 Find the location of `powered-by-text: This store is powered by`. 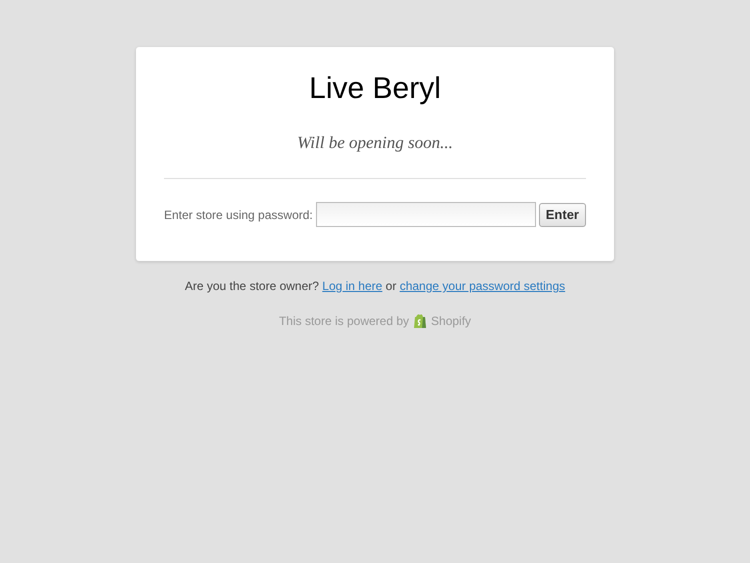

powered-by-text: This store is powered by is located at coordinates (344, 321).